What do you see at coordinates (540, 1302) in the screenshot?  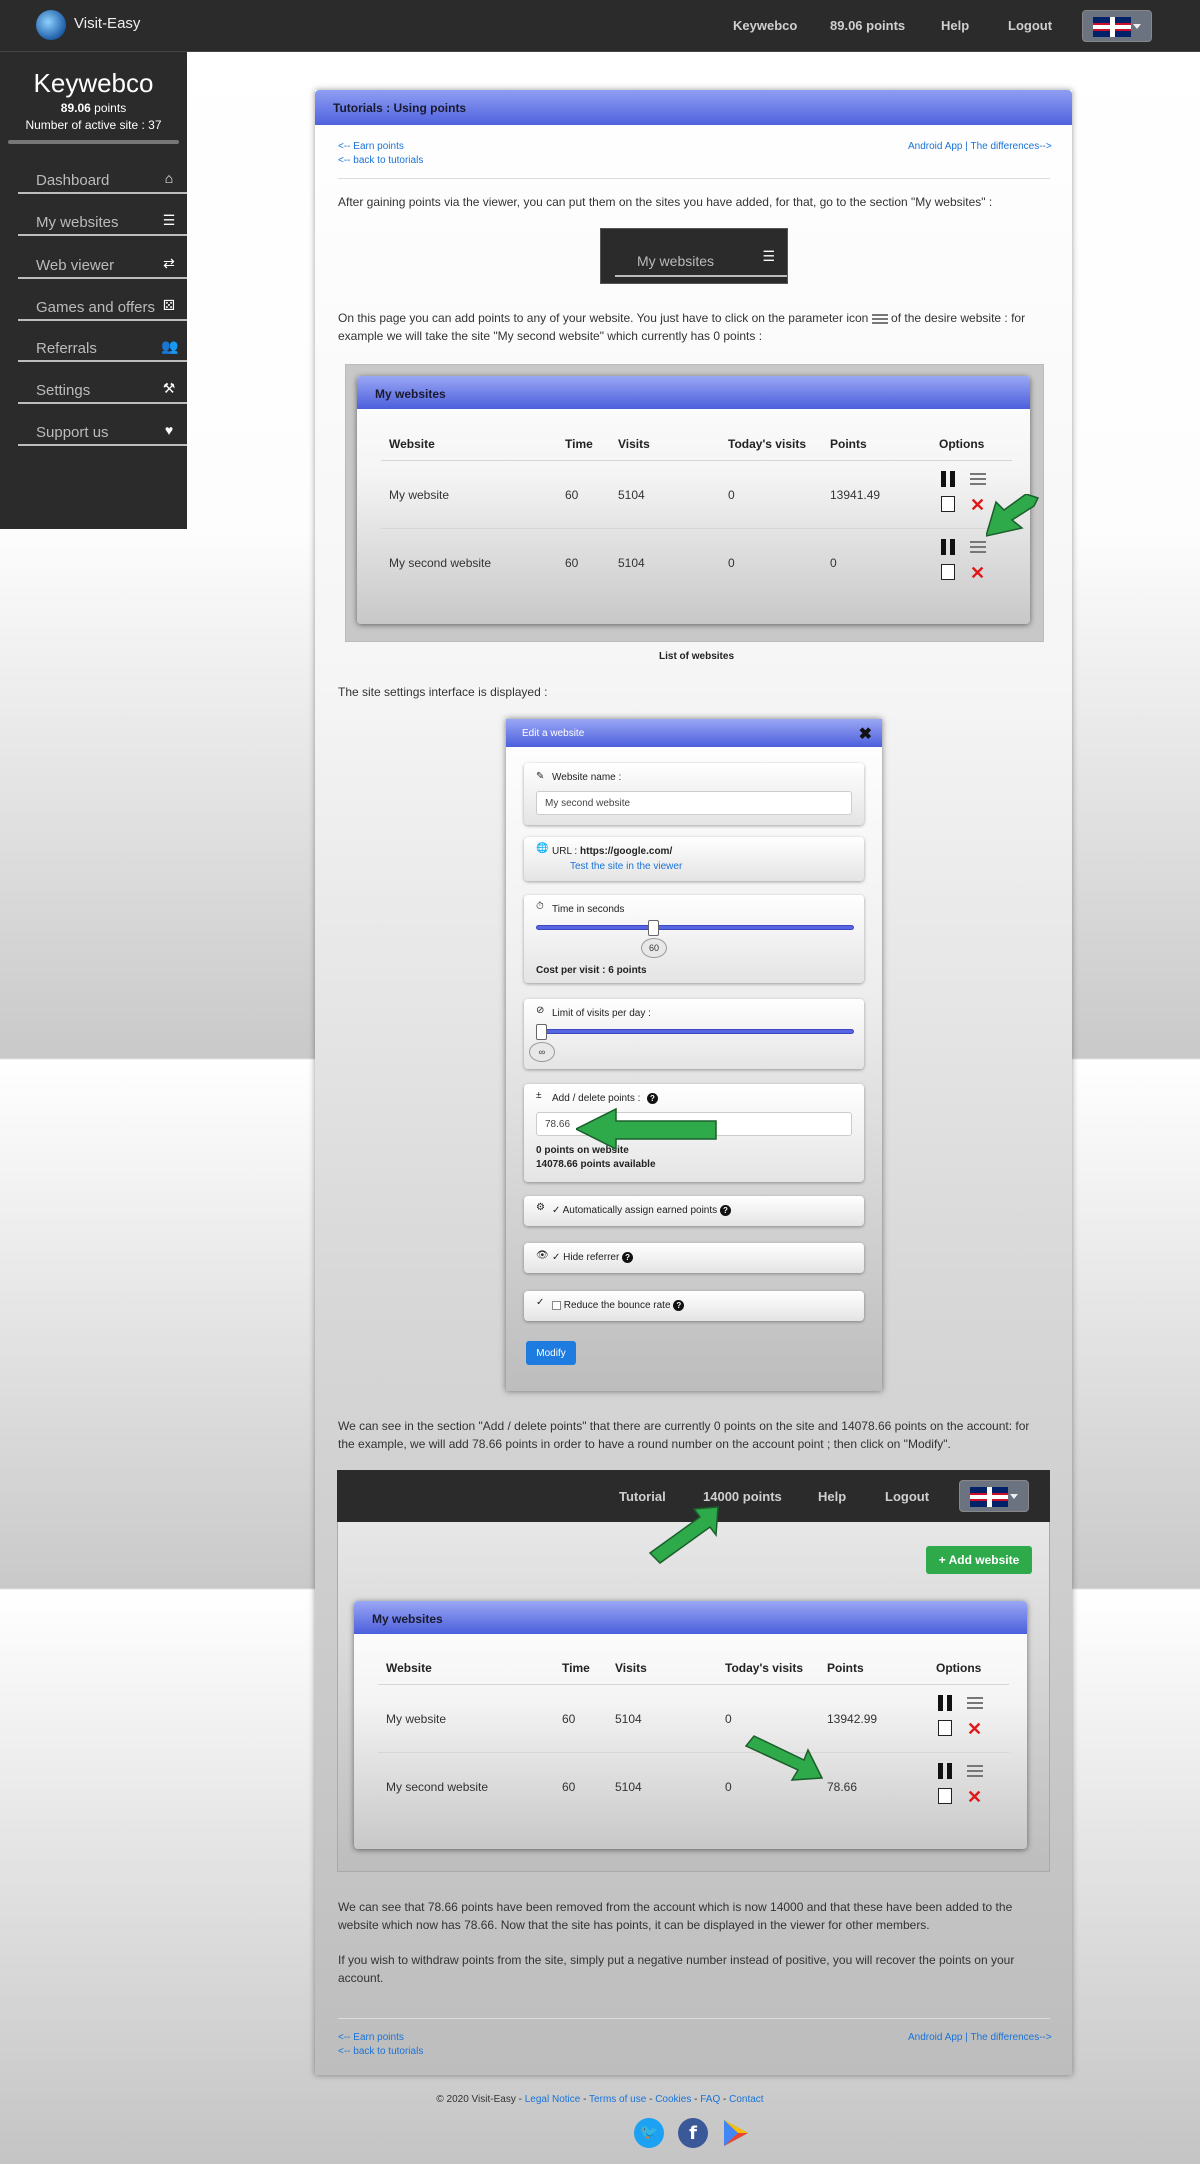 I see `chart-line-icon: ✓` at bounding box center [540, 1302].